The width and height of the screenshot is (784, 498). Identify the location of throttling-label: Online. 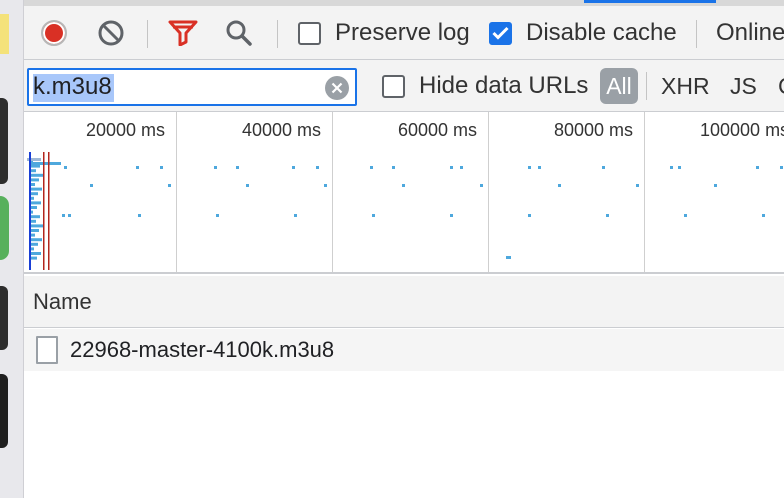
(750, 32).